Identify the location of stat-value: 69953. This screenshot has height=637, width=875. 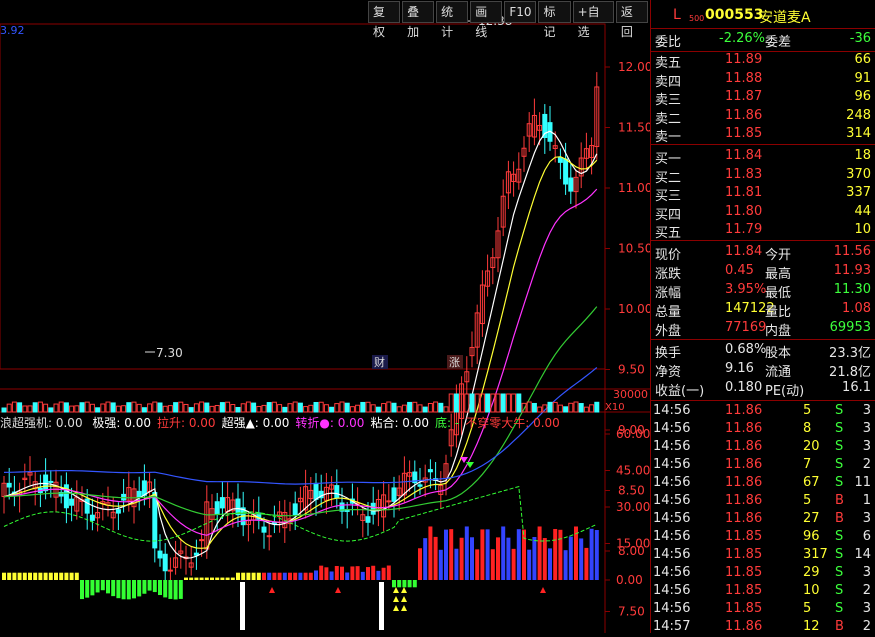
(850, 327).